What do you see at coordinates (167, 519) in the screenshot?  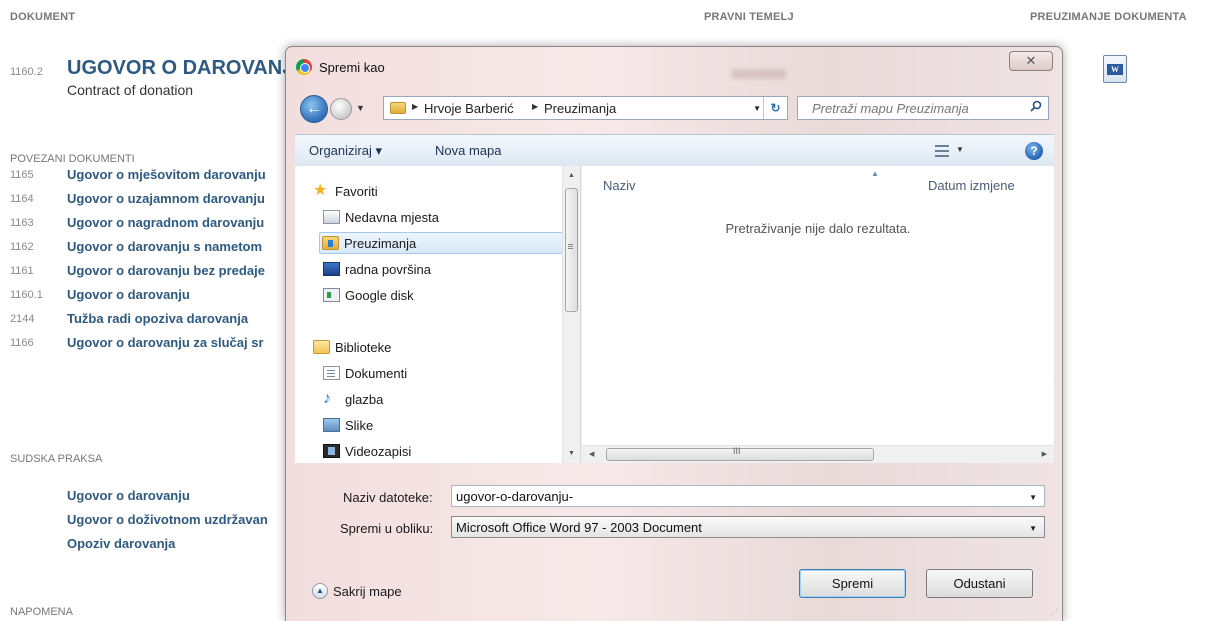 I see `case-law-link: Ugovor o doživotnom uzdržavan` at bounding box center [167, 519].